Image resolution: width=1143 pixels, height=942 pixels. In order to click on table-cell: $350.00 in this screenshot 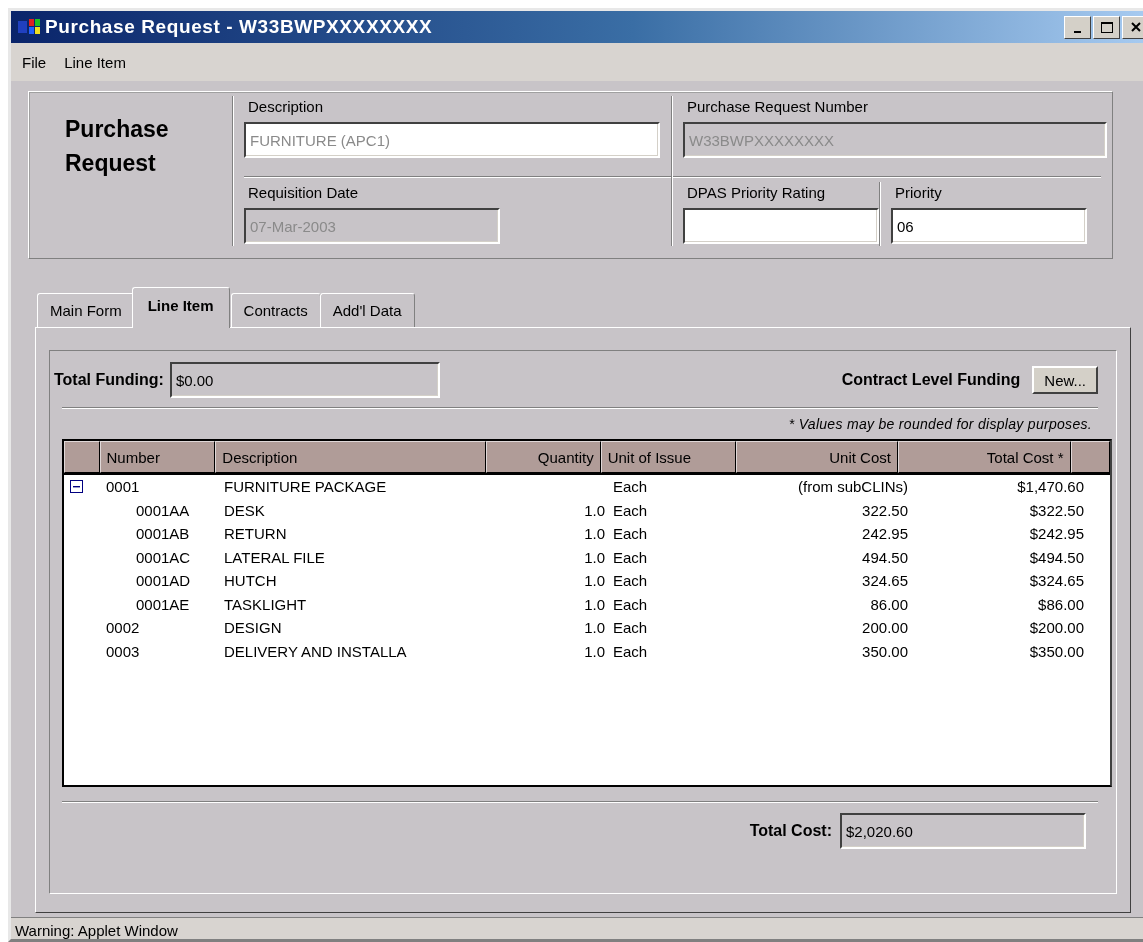, I will do `click(1056, 651)`.